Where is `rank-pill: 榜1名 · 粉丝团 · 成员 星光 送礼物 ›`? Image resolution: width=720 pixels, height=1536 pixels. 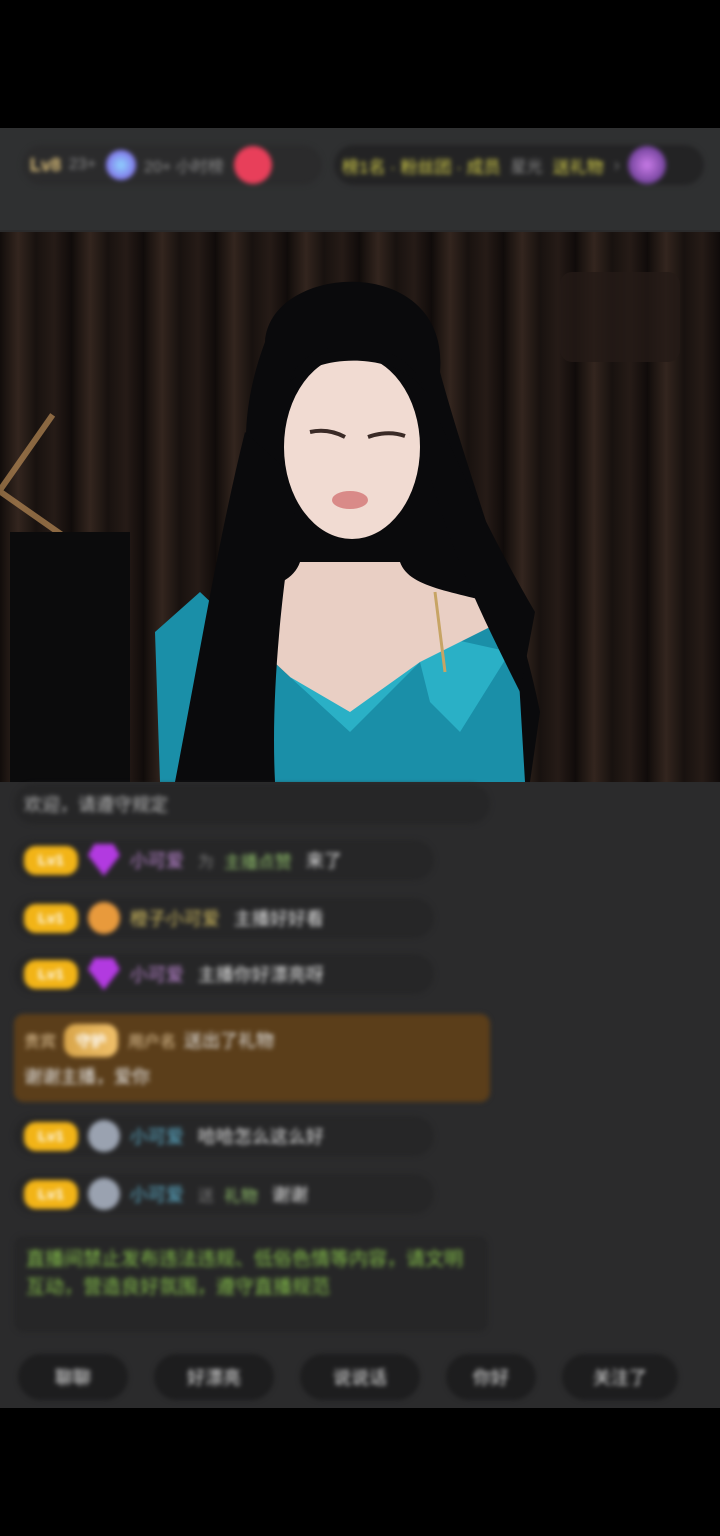 rank-pill: 榜1名 · 粉丝团 · 成员 星光 送礼物 › is located at coordinates (519, 165).